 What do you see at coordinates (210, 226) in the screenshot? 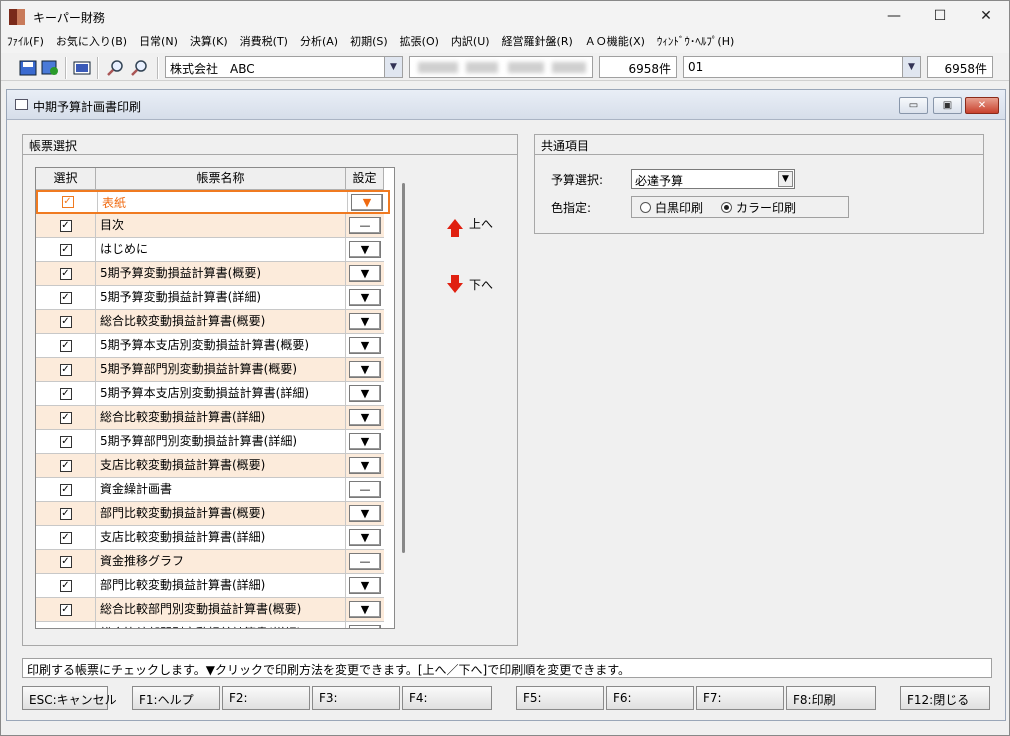
I see `table-row: ✓ 目次 —` at bounding box center [210, 226].